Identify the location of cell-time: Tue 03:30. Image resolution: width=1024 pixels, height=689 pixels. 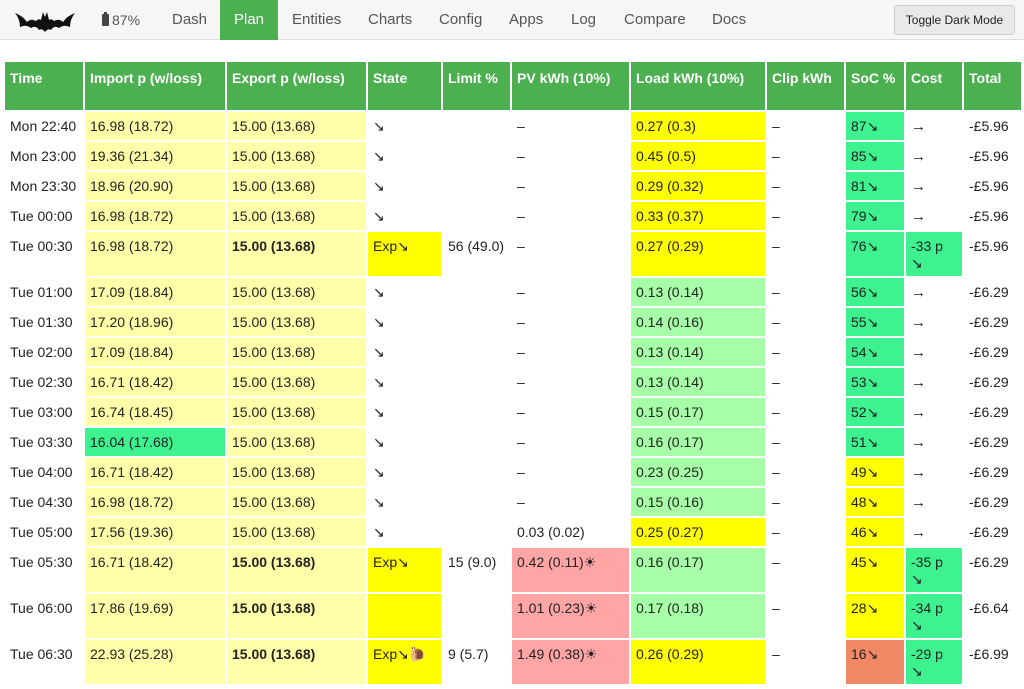
(44, 442).